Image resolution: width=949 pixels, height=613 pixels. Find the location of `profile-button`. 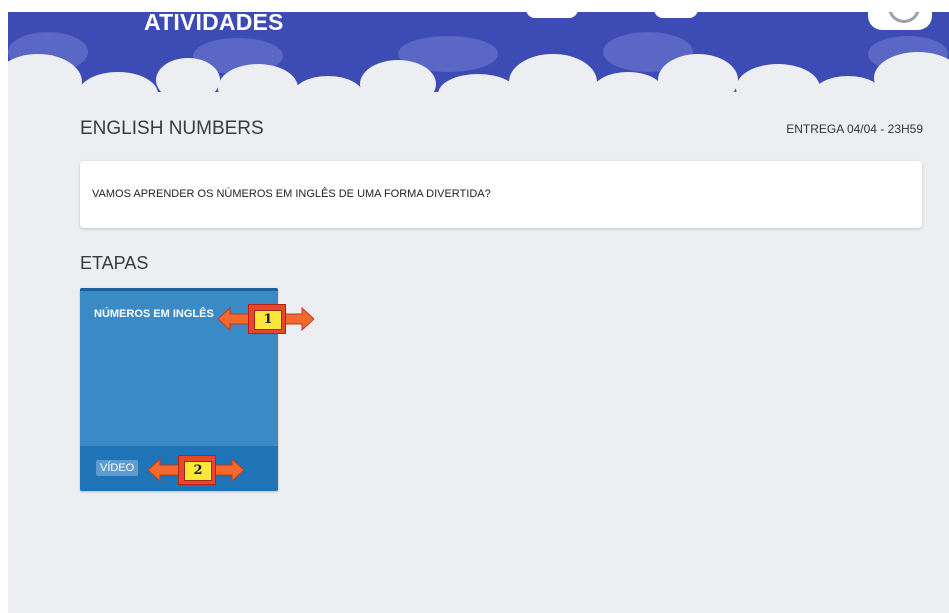

profile-button is located at coordinates (900, 21).